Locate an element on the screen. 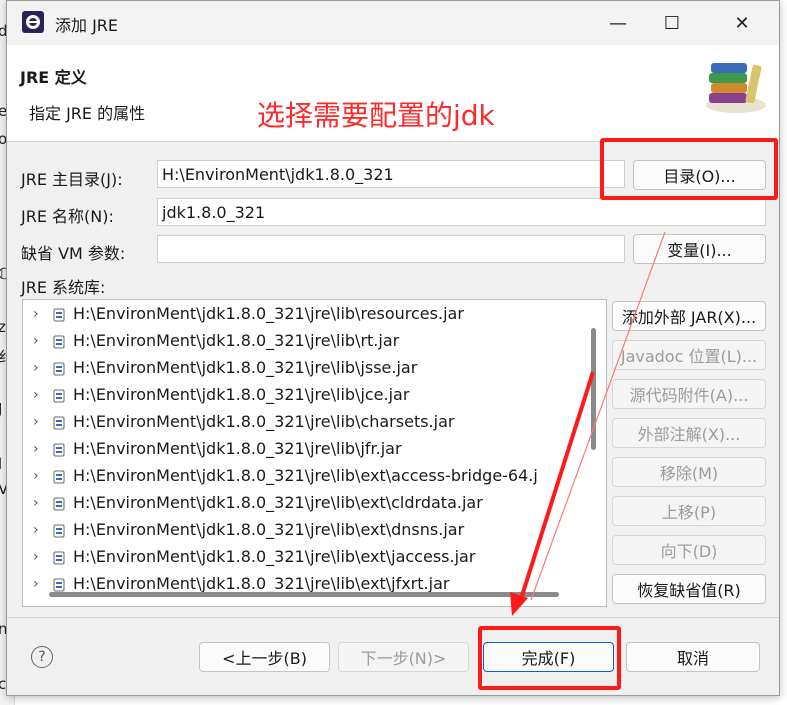 This screenshot has width=787, height=705. annotation-arrows is located at coordinates (588, 423).